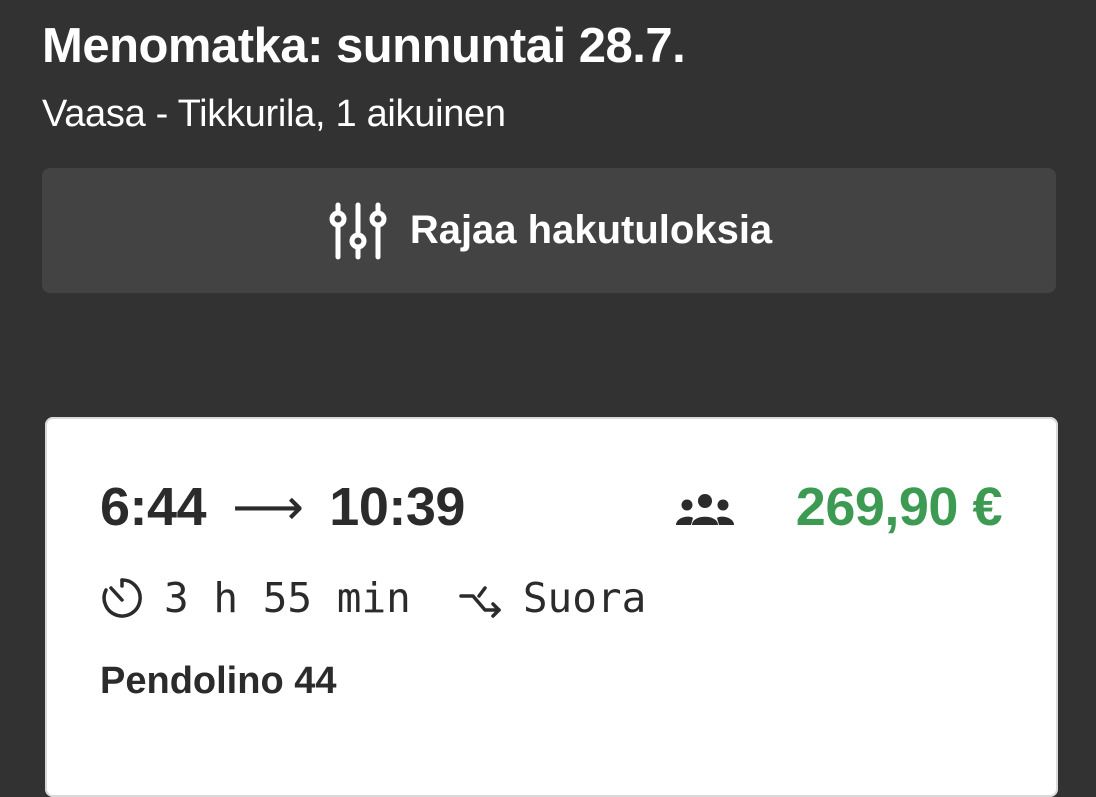 This screenshot has height=797, width=1096. I want to click on departure-time: 6:44, so click(153, 507).